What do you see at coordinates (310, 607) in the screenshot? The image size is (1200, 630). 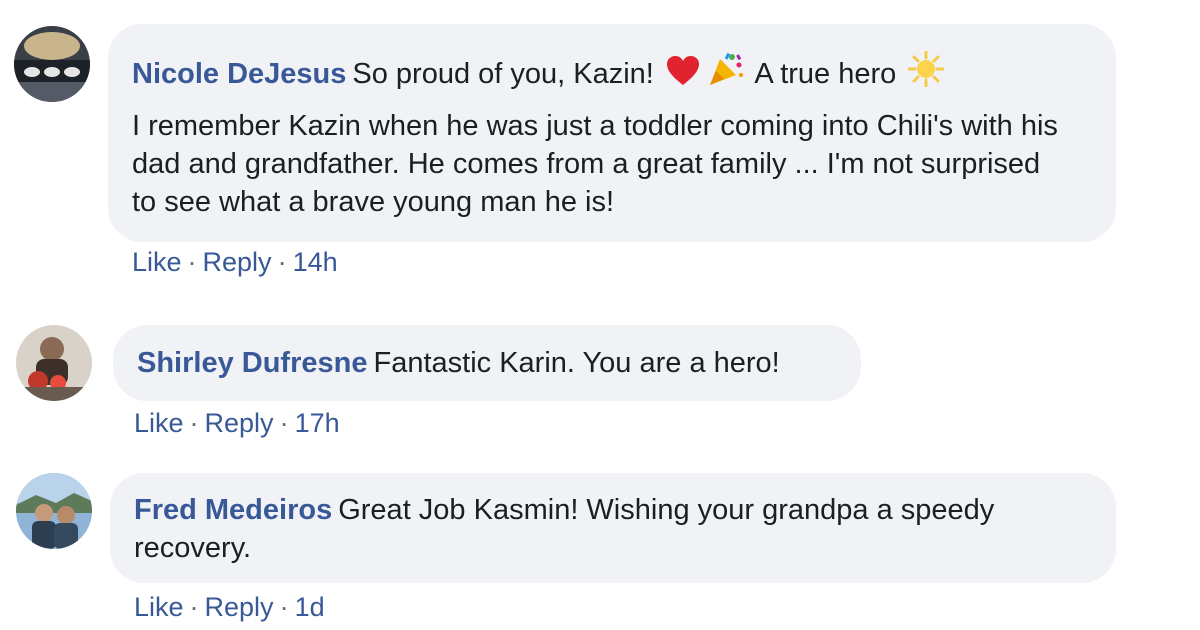 I see `comment-timestamp: 1d` at bounding box center [310, 607].